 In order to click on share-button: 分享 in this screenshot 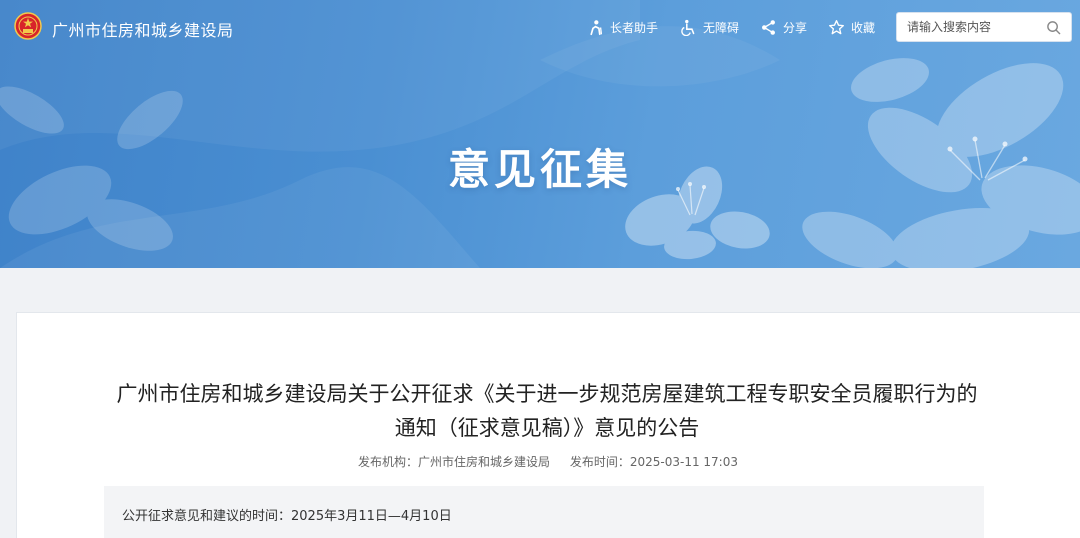, I will do `click(783, 27)`.